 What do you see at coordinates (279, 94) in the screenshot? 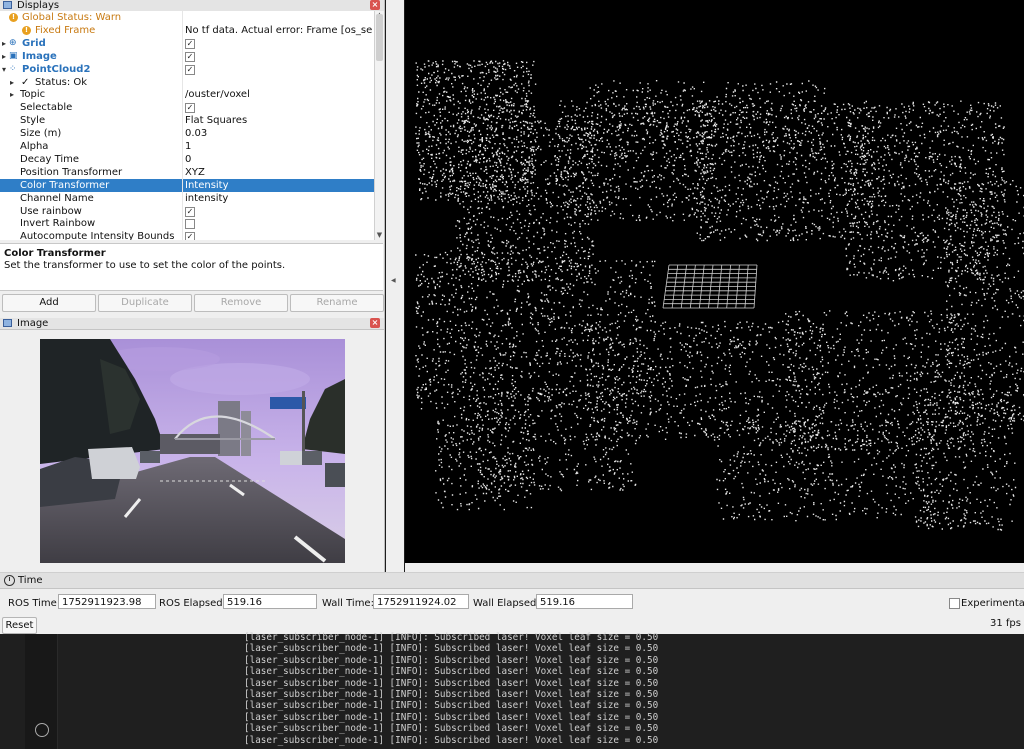
I see `tree-row-value: /ouster/voxel` at bounding box center [279, 94].